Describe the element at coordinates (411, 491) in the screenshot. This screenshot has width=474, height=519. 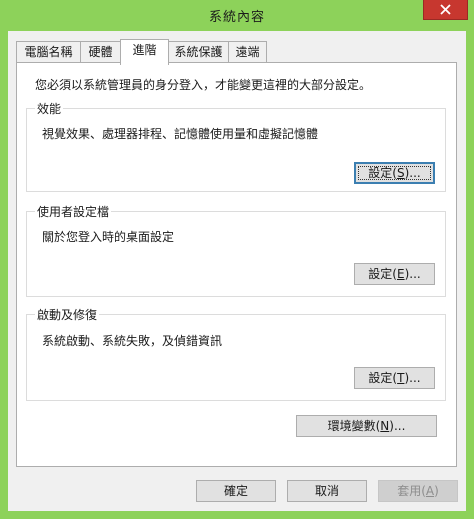
I see `apply-label-prefix: 套用(` at that location.